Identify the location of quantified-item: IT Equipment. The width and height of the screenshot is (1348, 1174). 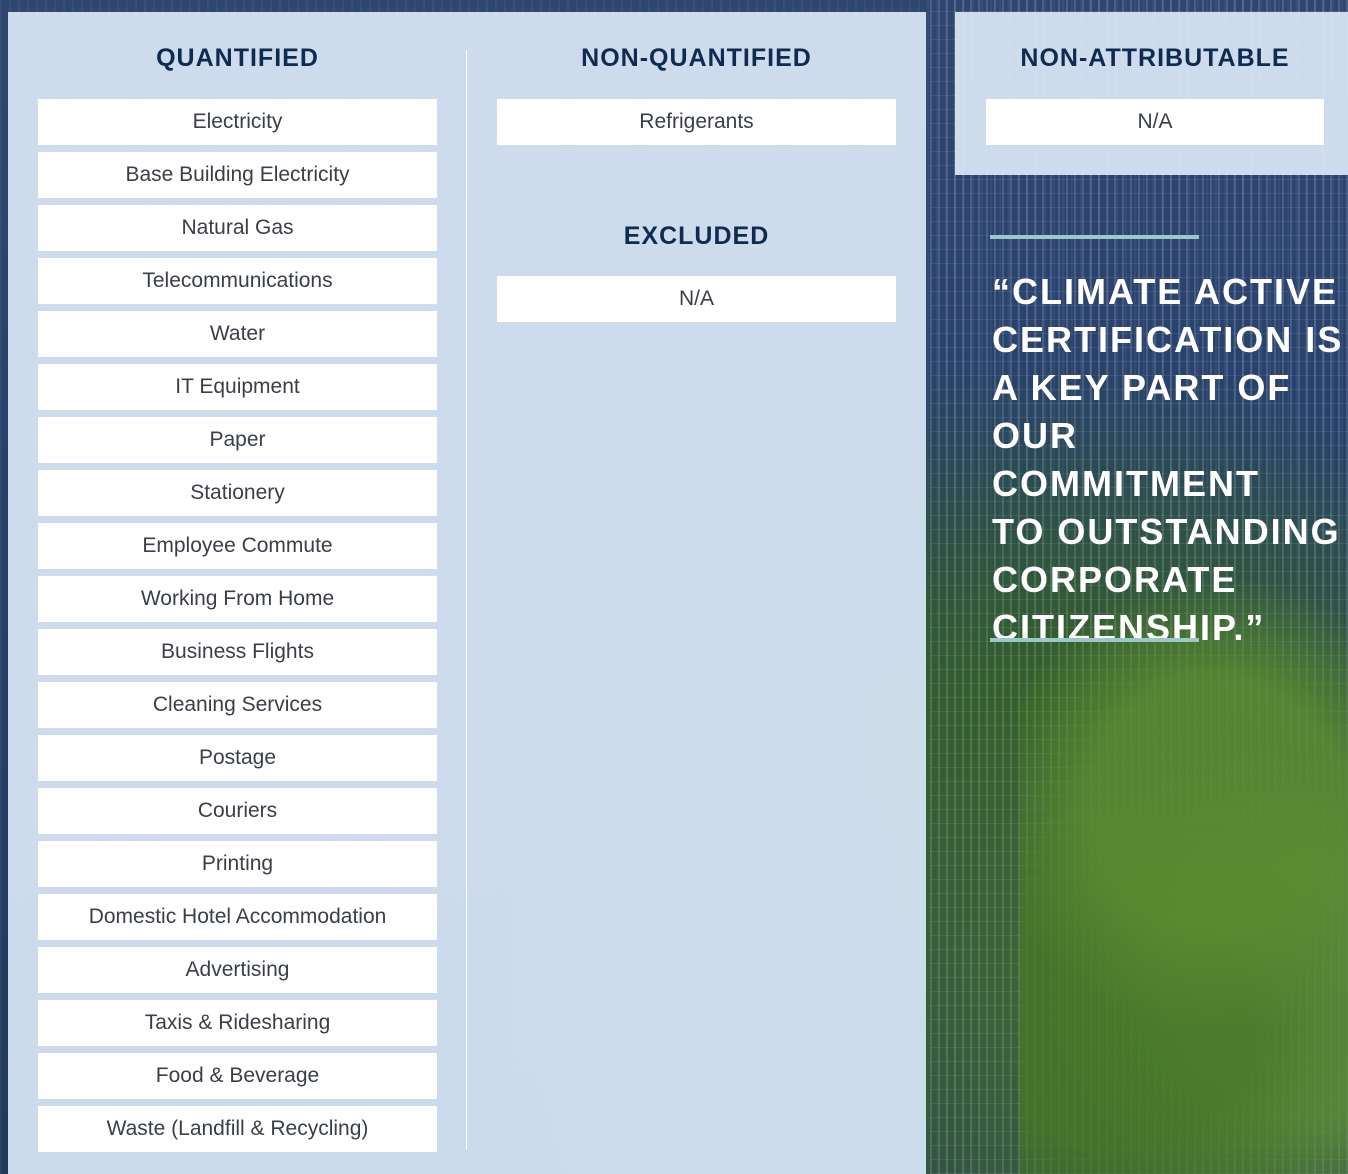
(237, 387).